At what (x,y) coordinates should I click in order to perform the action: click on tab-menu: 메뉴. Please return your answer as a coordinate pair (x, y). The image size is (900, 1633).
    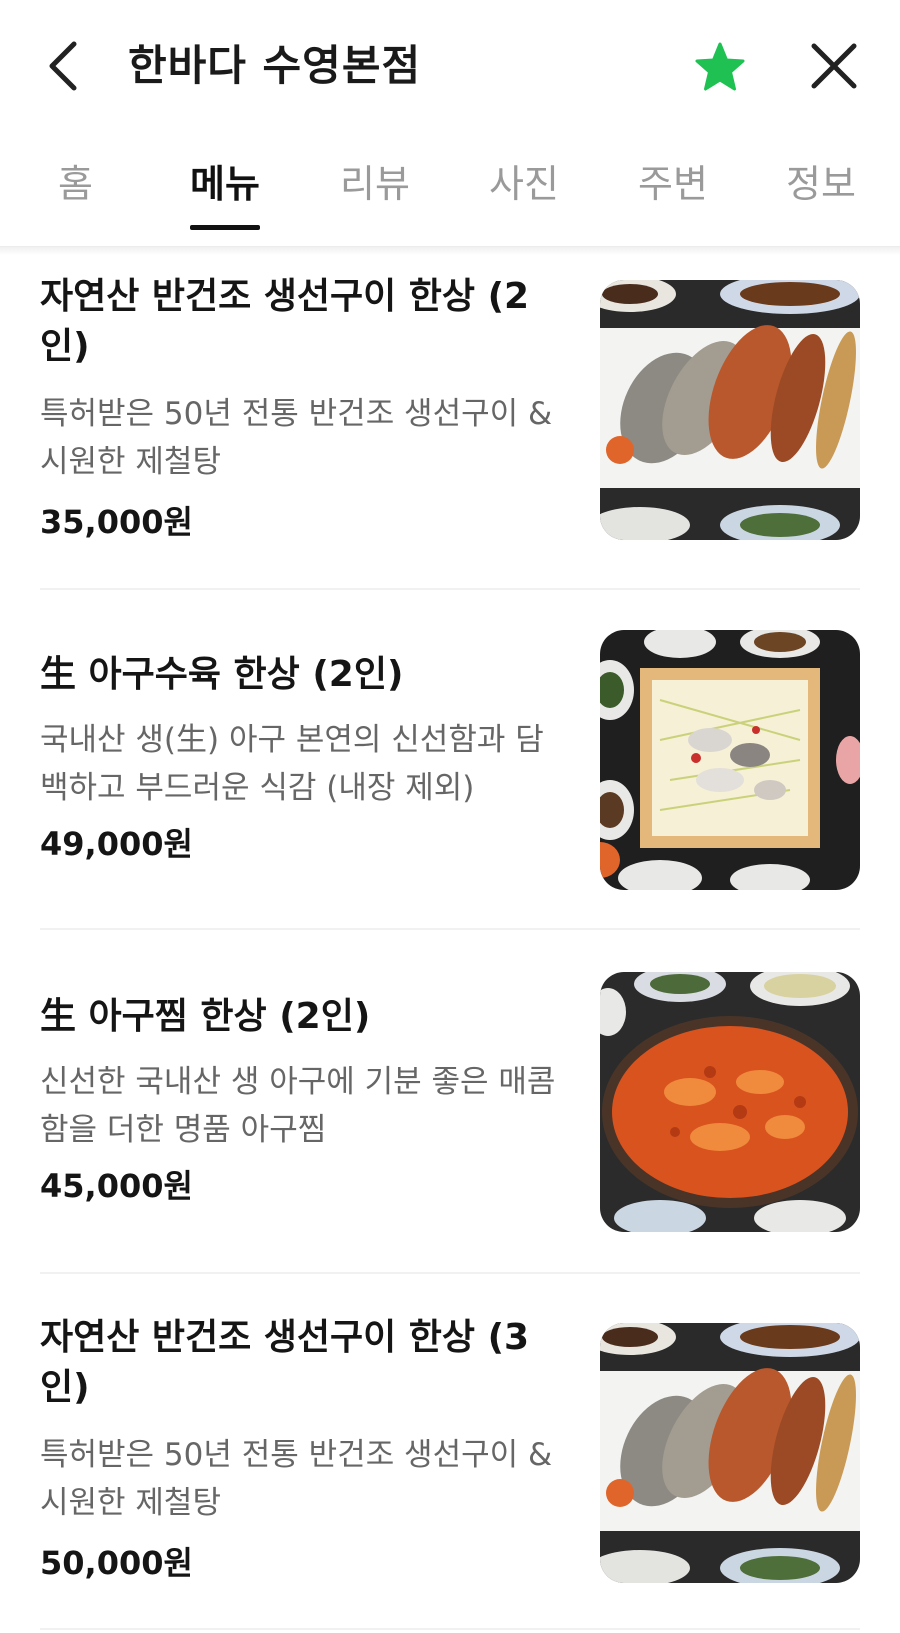
    Looking at the image, I should click on (225, 195).